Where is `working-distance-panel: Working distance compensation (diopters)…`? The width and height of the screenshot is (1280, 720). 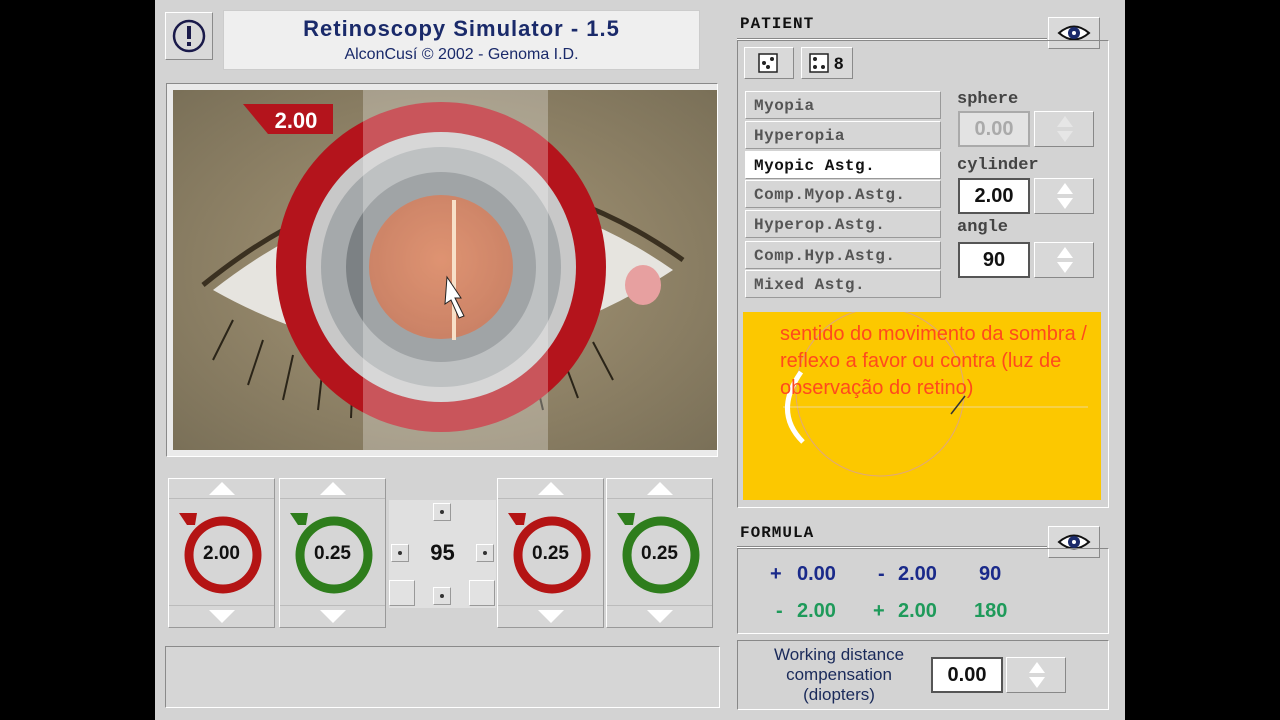
working-distance-panel: Working distance compensation (diopters)… is located at coordinates (923, 675).